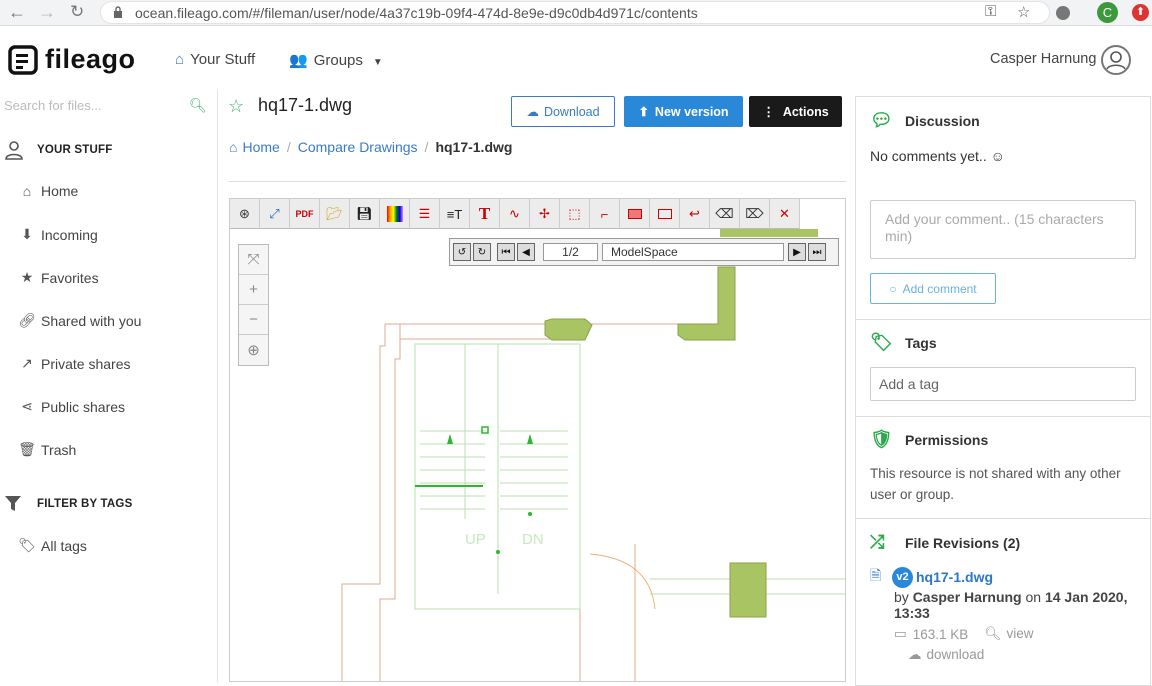  What do you see at coordinates (245, 214) in the screenshot?
I see `select-tool-icon: ⊛` at bounding box center [245, 214].